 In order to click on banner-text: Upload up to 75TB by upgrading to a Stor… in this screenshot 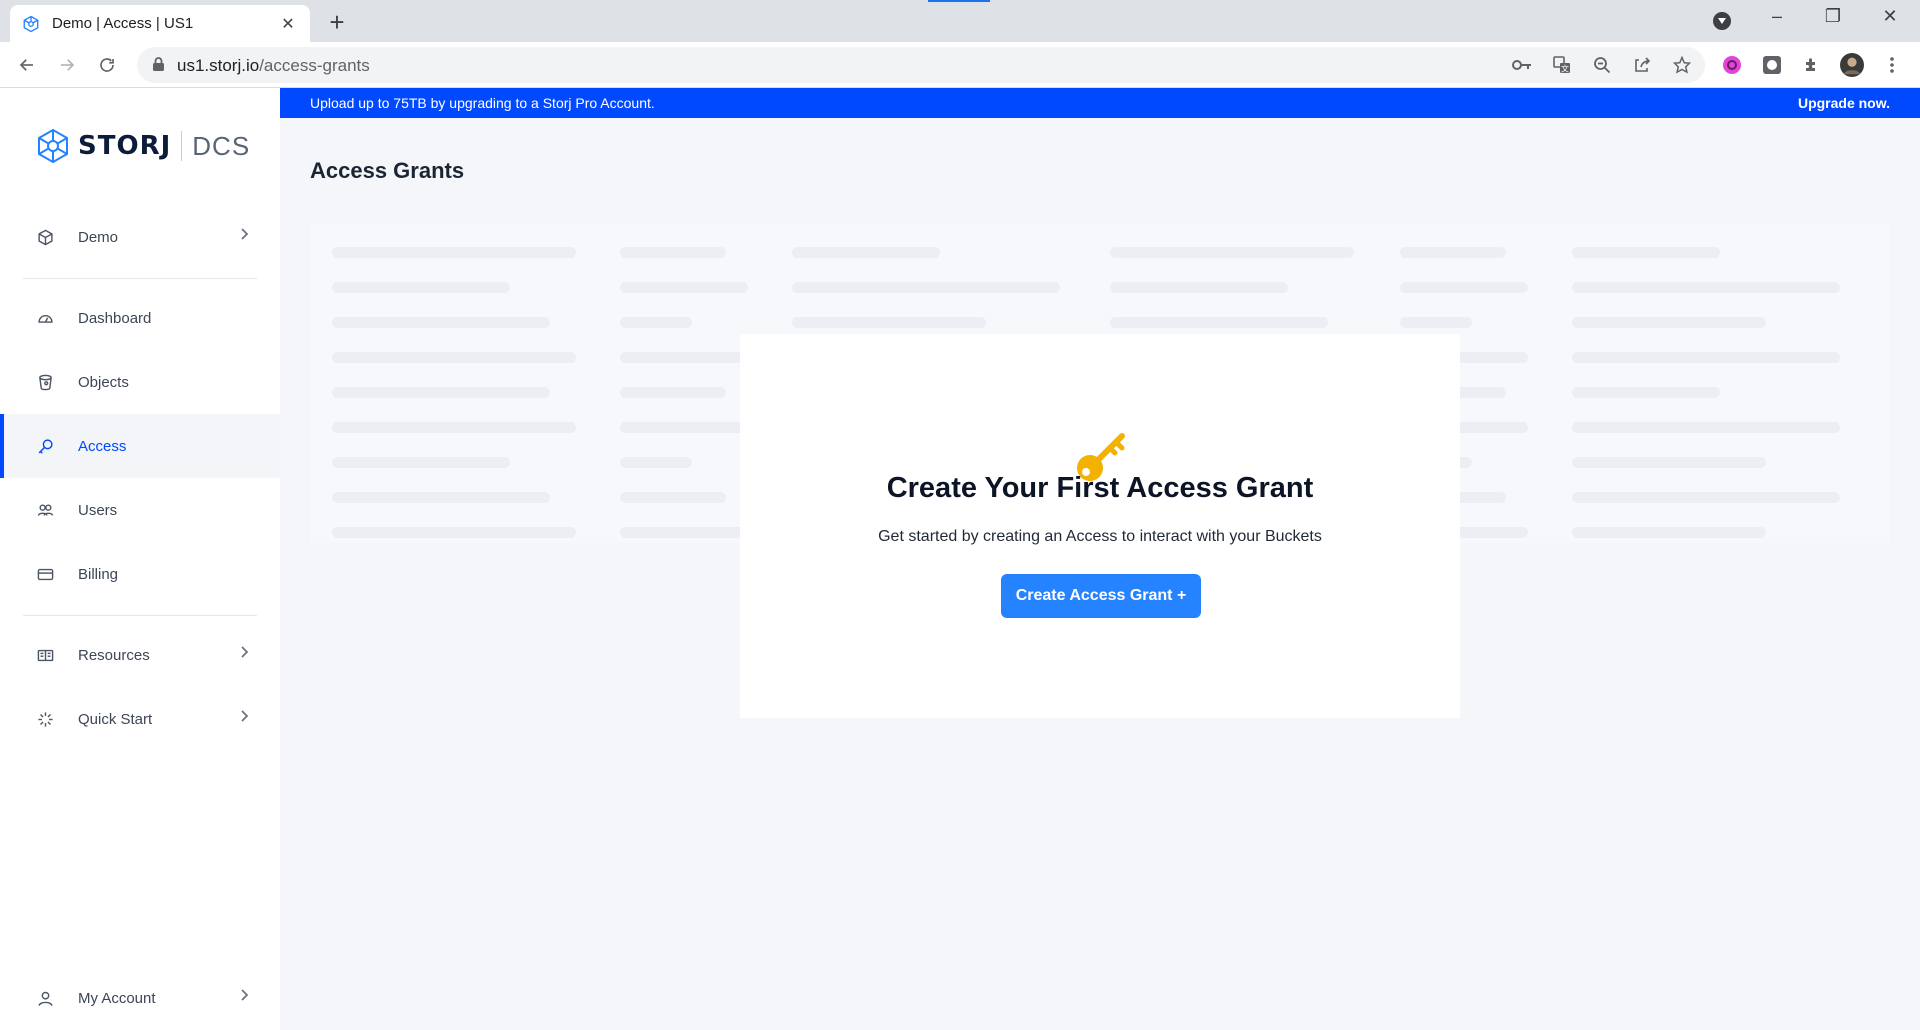, I will do `click(482, 103)`.